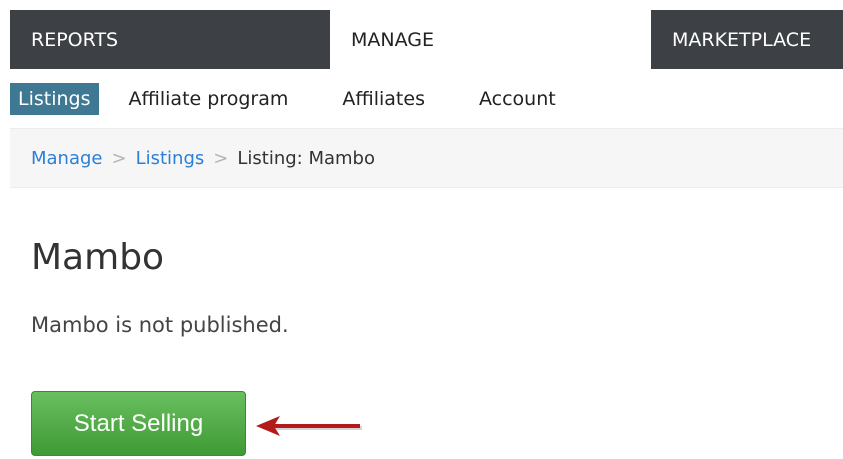 The image size is (843, 459). What do you see at coordinates (426, 158) in the screenshot?
I see `breadcrumb: Manage > Listings > Listing: Mambo` at bounding box center [426, 158].